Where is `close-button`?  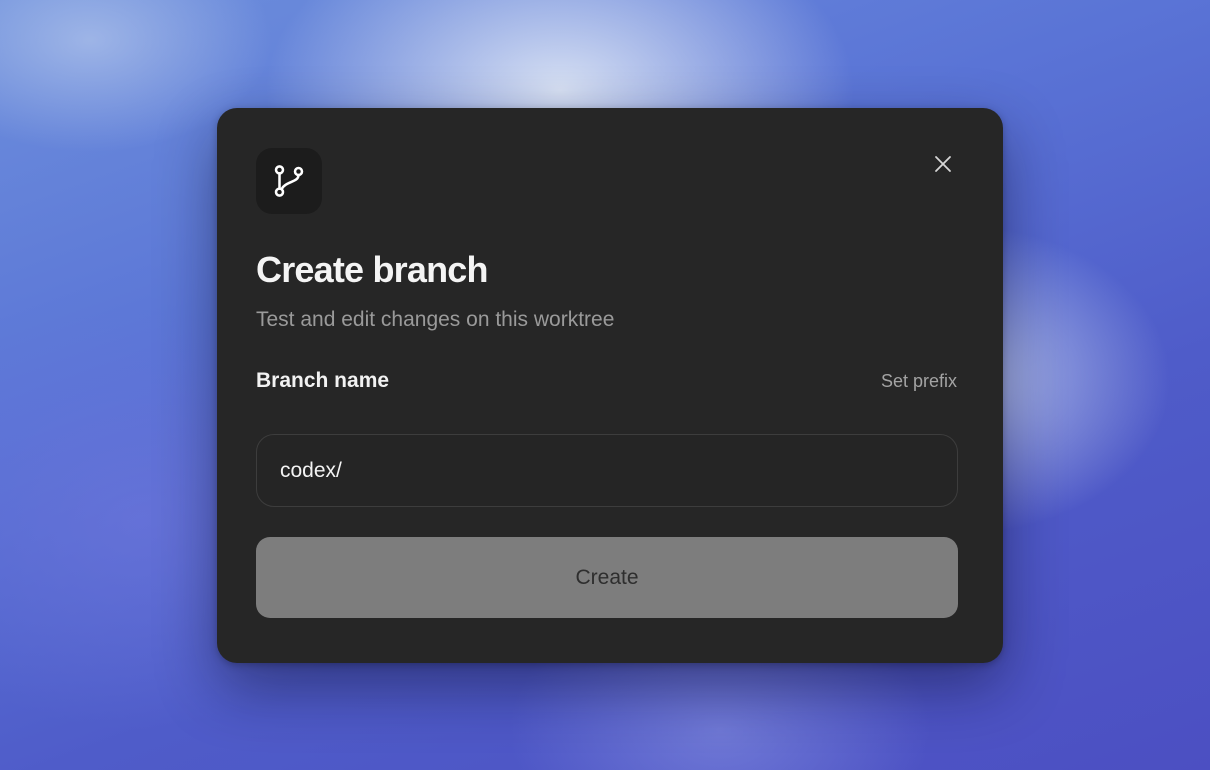 close-button is located at coordinates (943, 164).